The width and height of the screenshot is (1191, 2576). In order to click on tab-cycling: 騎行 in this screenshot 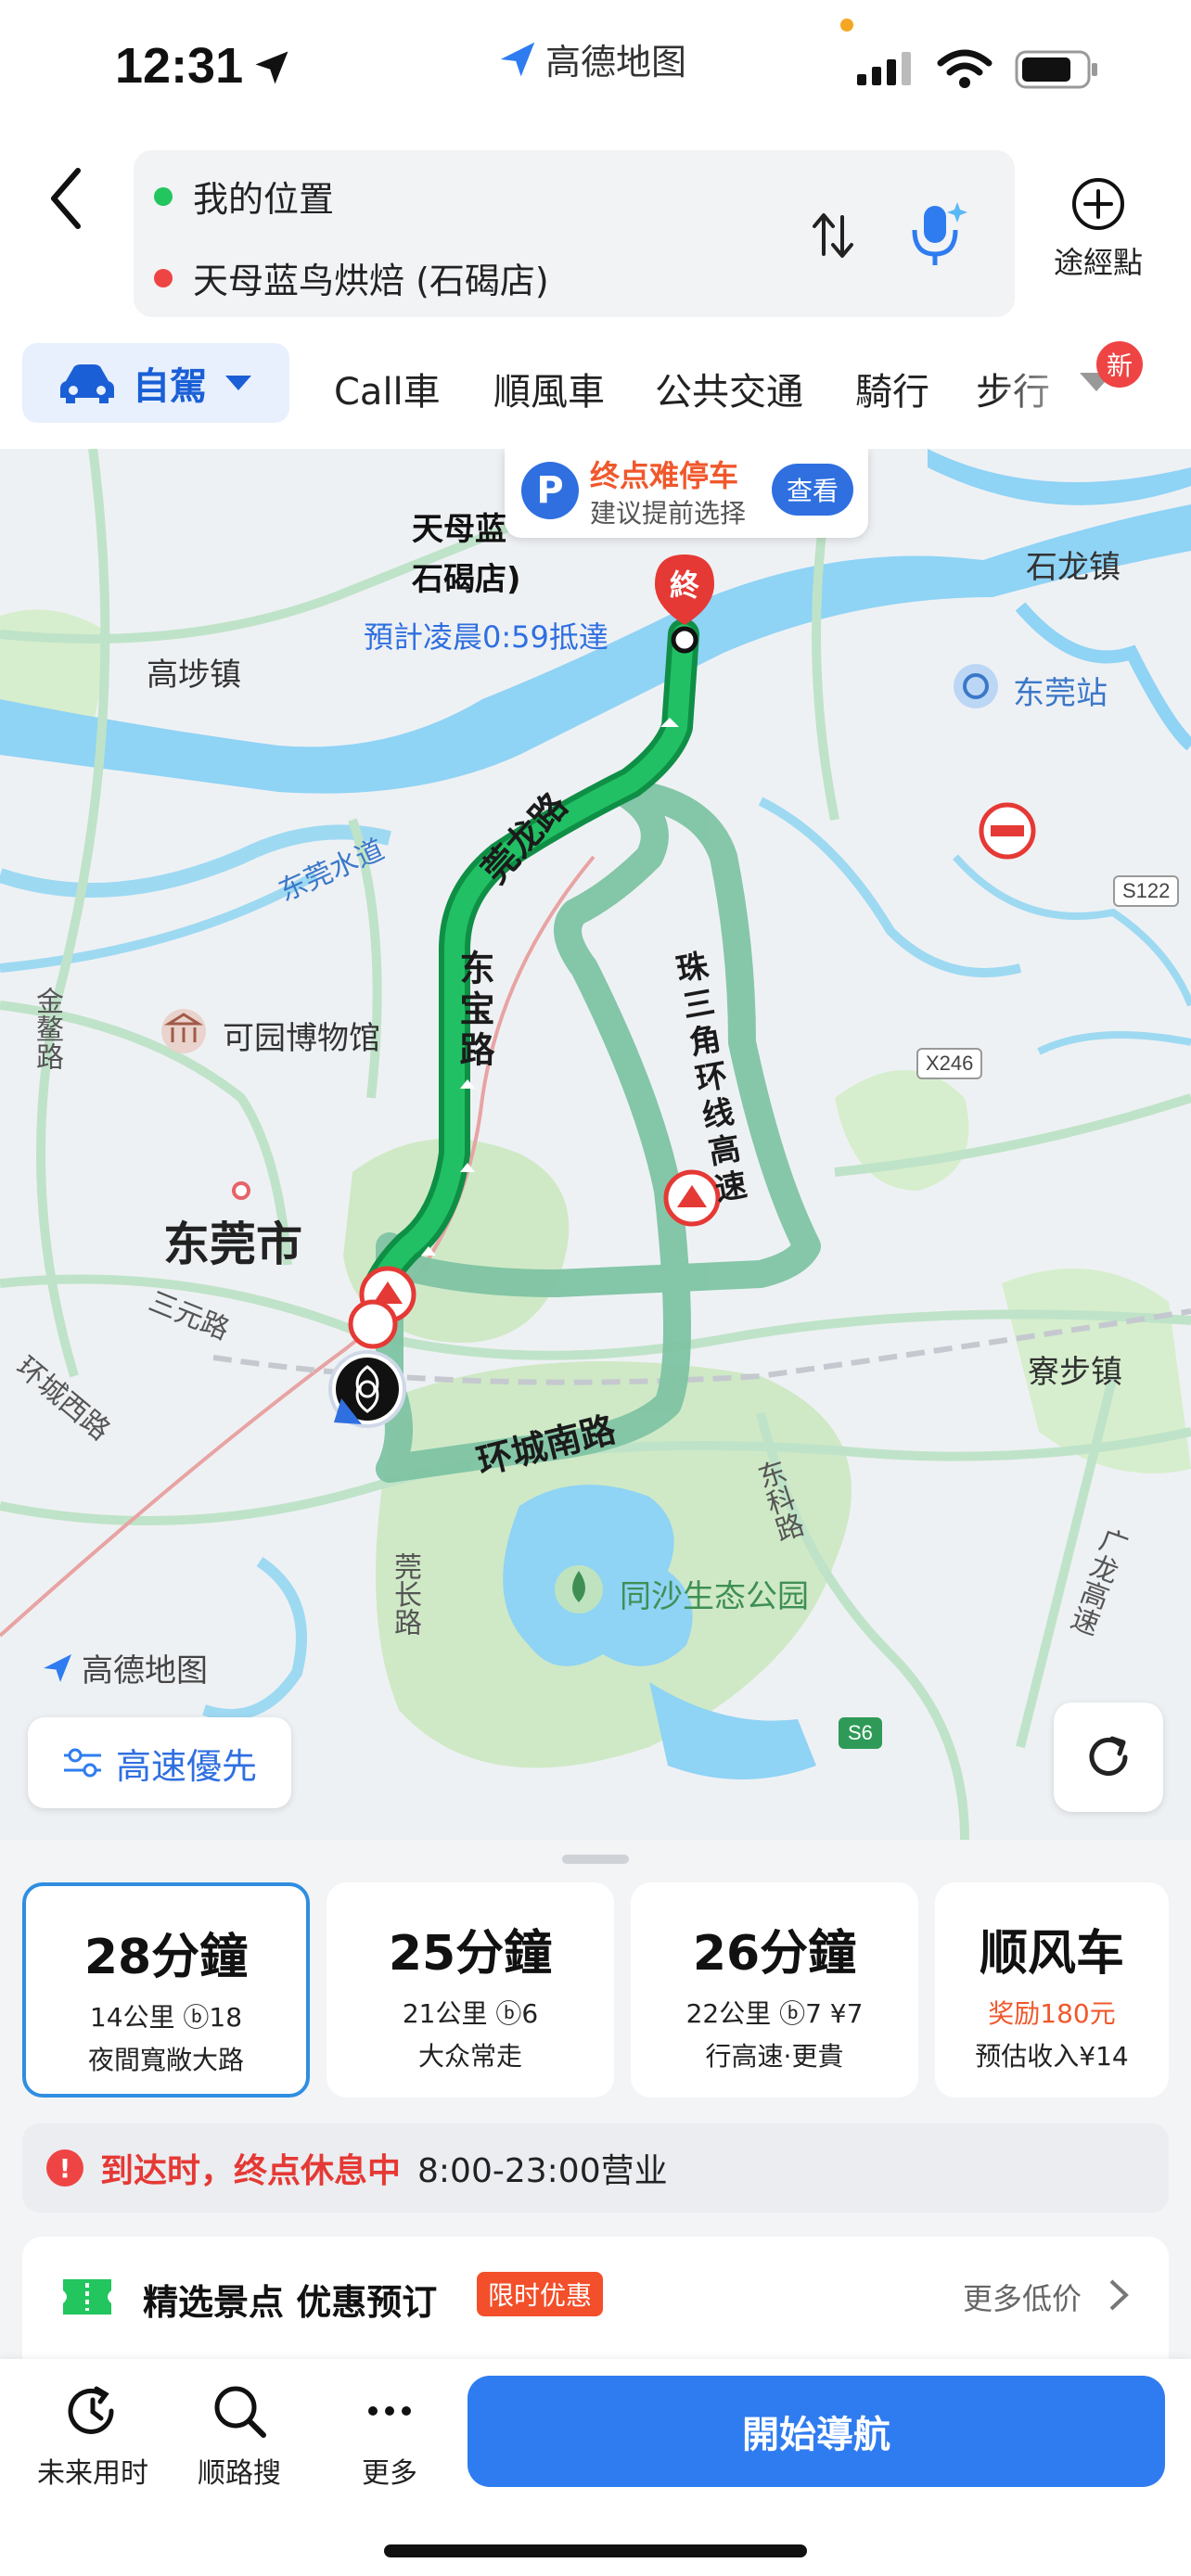, I will do `click(892, 388)`.